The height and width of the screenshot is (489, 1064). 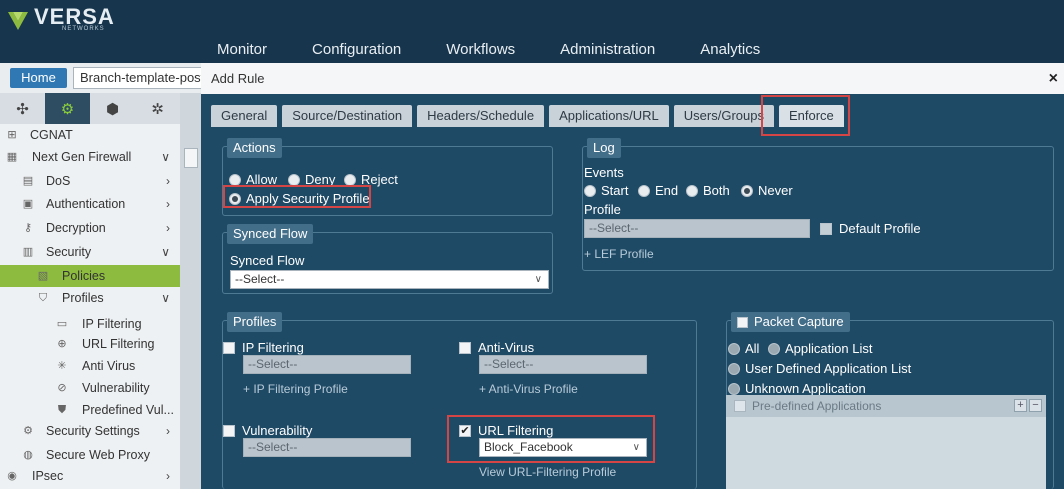 I want to click on select-all-checkbox, so click(x=740, y=406).